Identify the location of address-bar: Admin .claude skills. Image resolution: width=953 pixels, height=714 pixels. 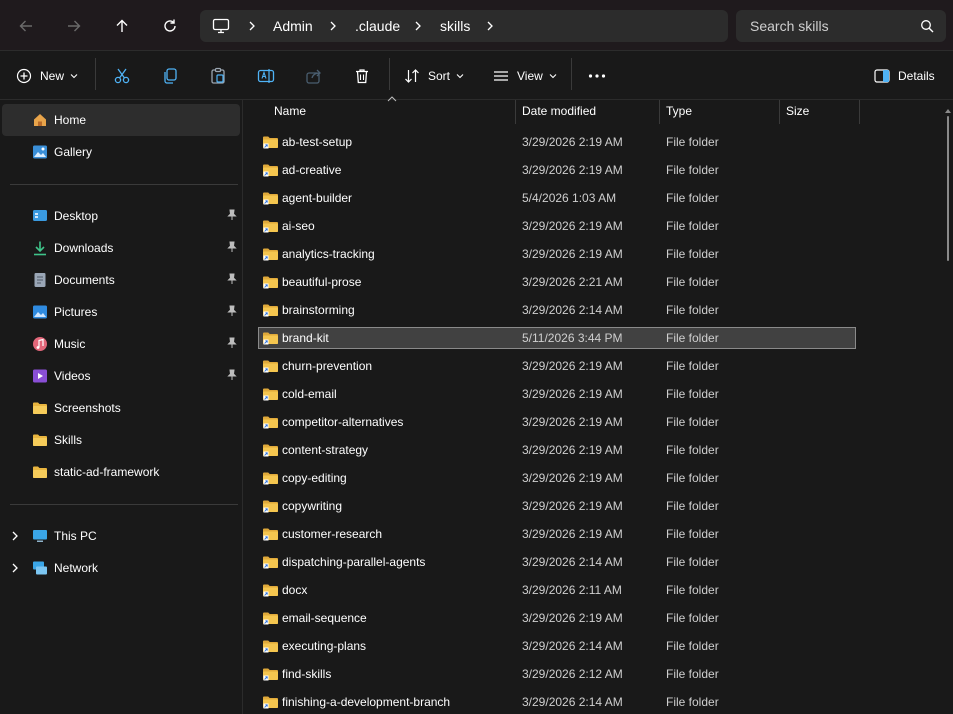
(464, 26).